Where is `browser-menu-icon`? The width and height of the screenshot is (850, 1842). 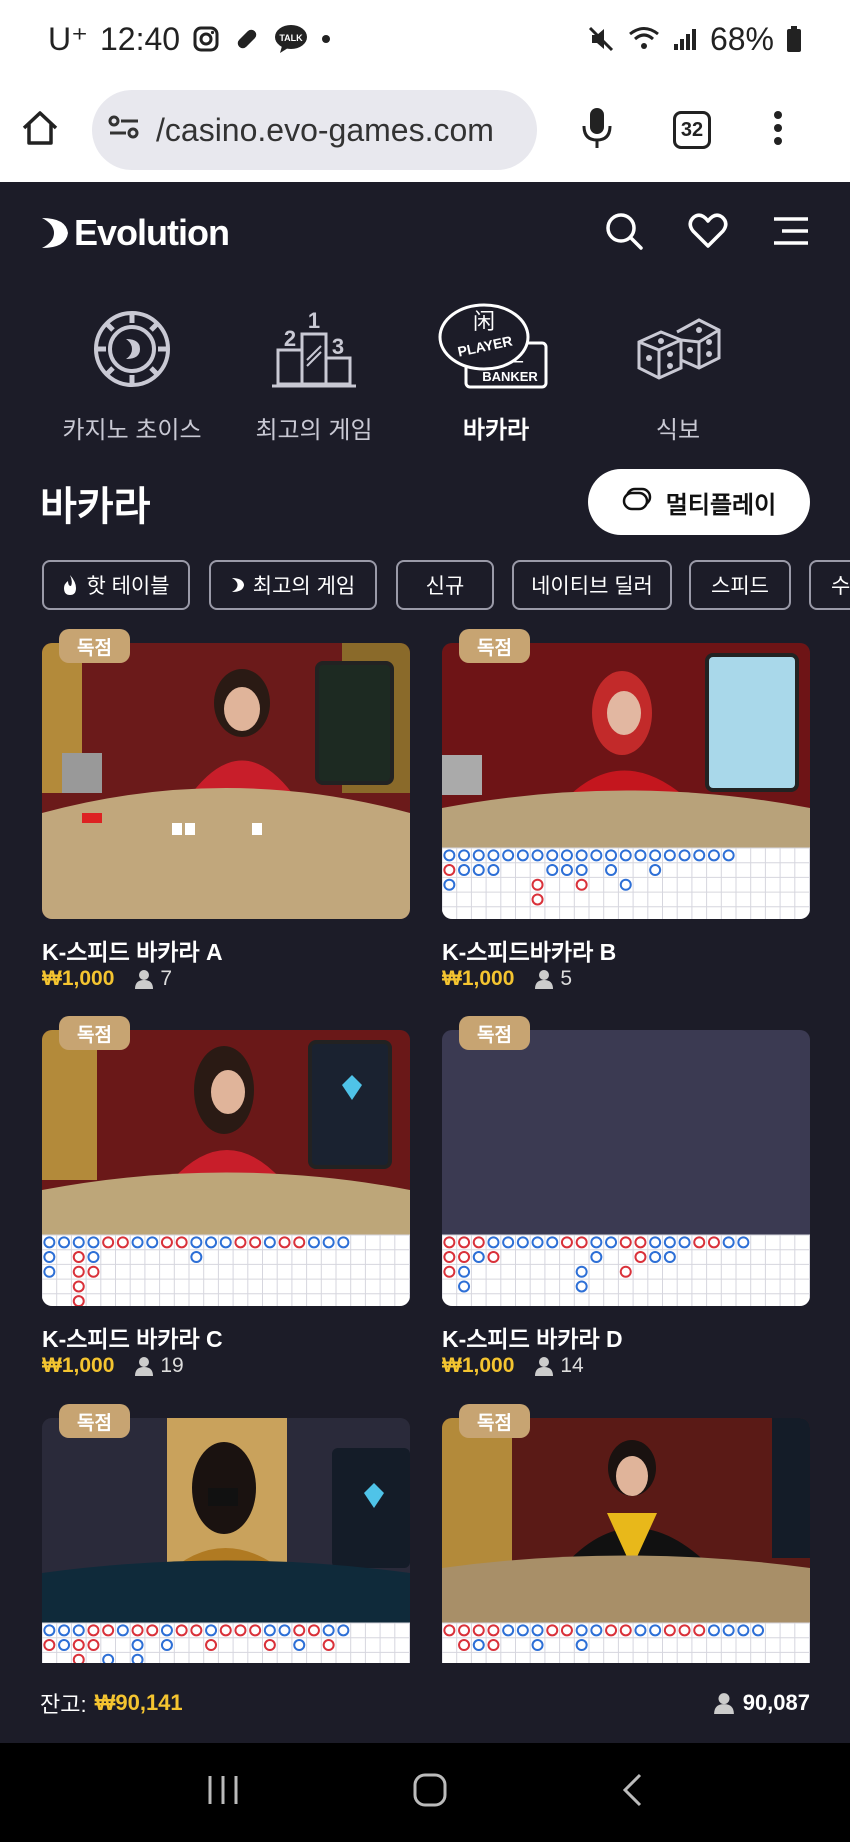 browser-menu-icon is located at coordinates (778, 130).